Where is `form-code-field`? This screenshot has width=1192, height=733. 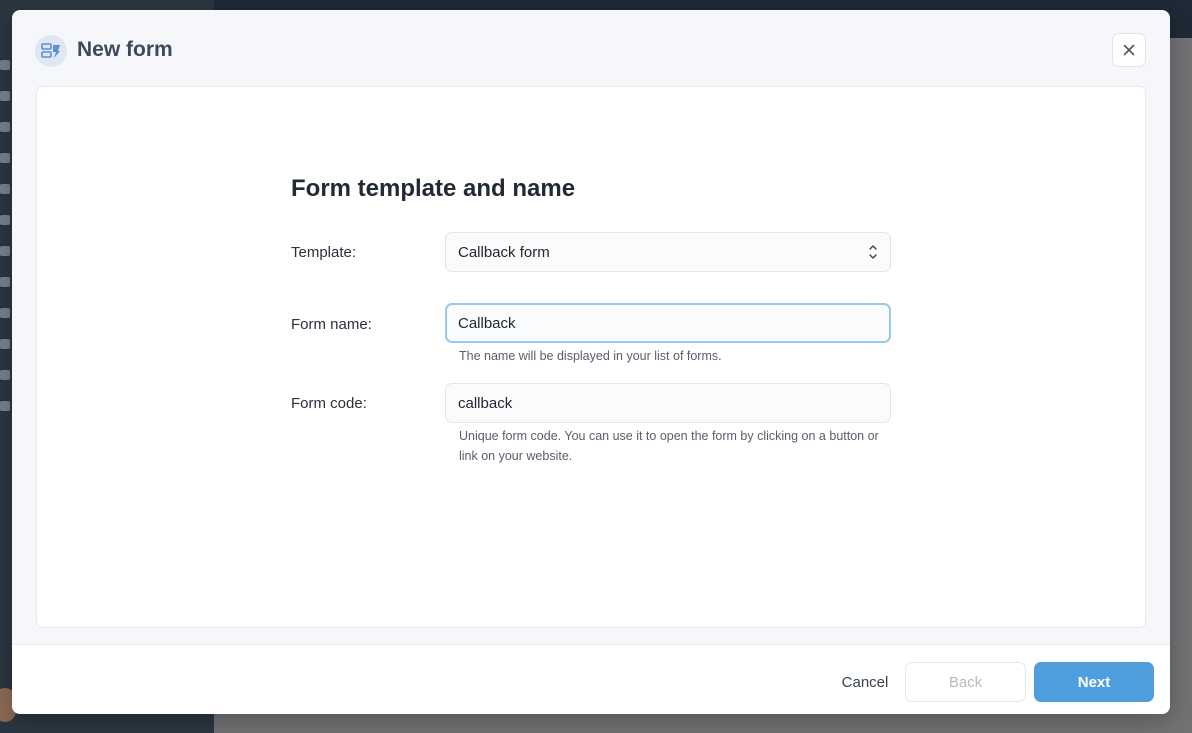 form-code-field is located at coordinates (668, 403).